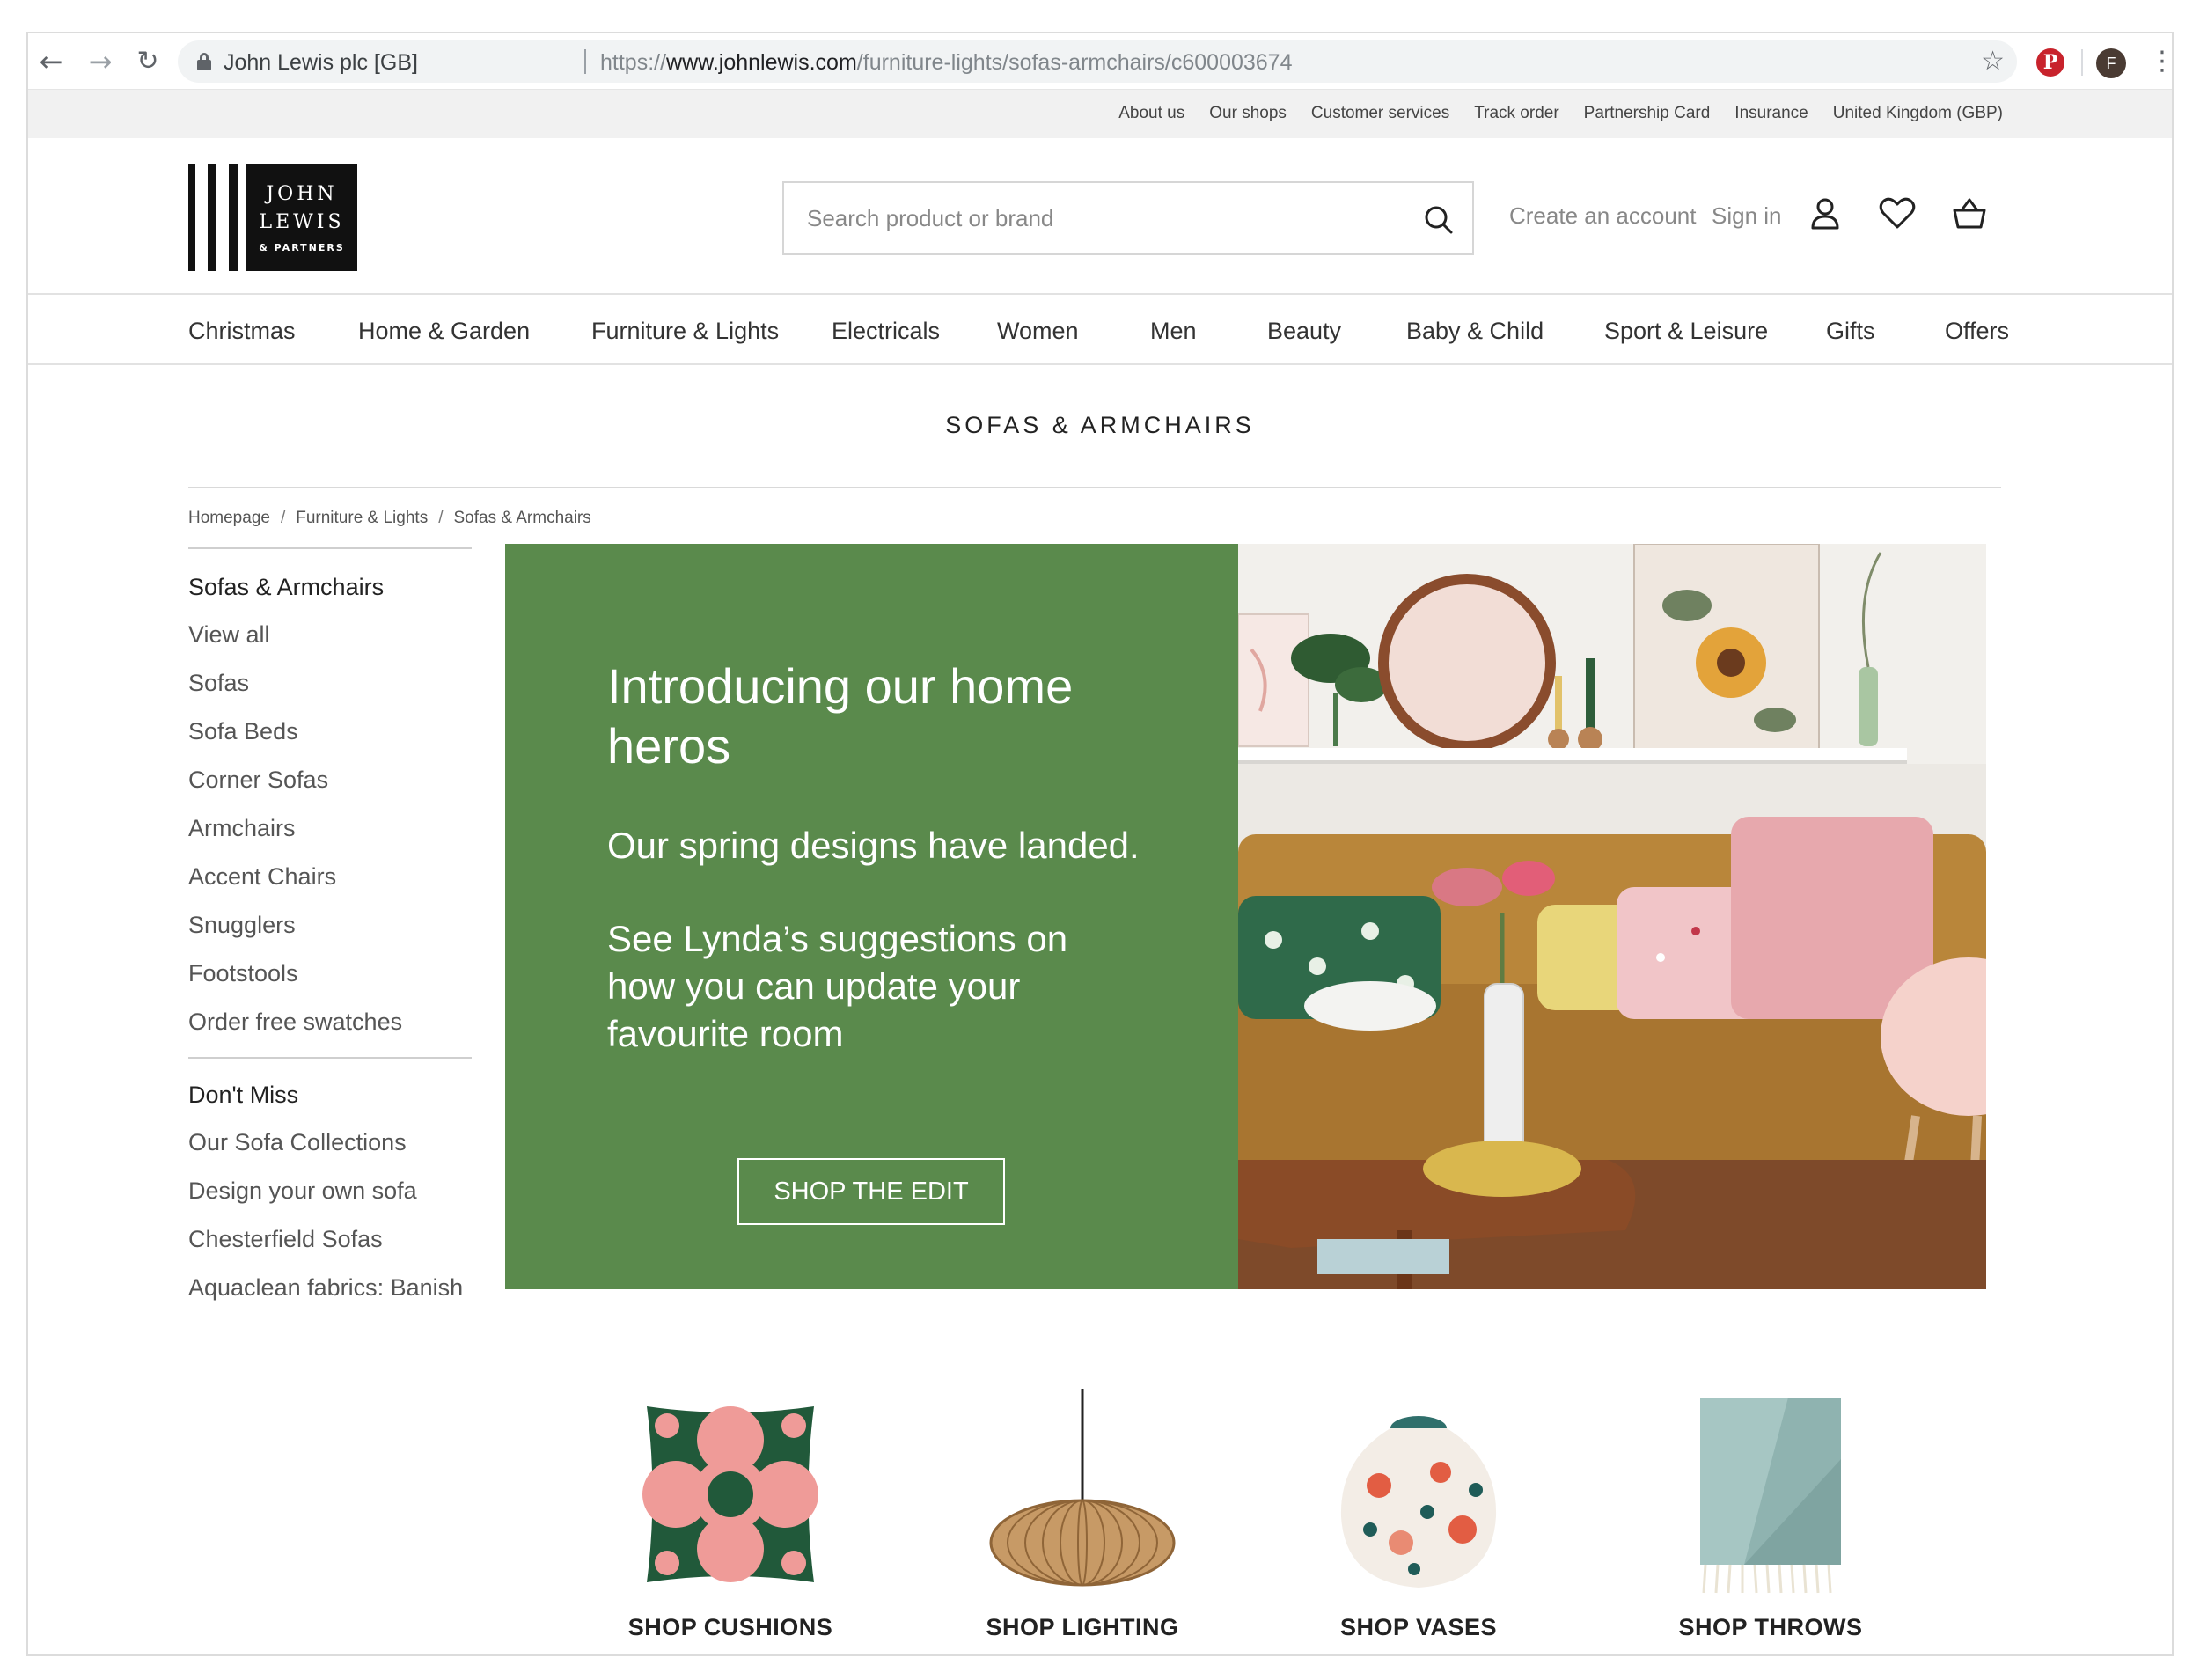 This screenshot has height=1680, width=2200. Describe the element at coordinates (871, 1191) in the screenshot. I see `shop-the-edit-button: SHOP THE EDIT` at that location.